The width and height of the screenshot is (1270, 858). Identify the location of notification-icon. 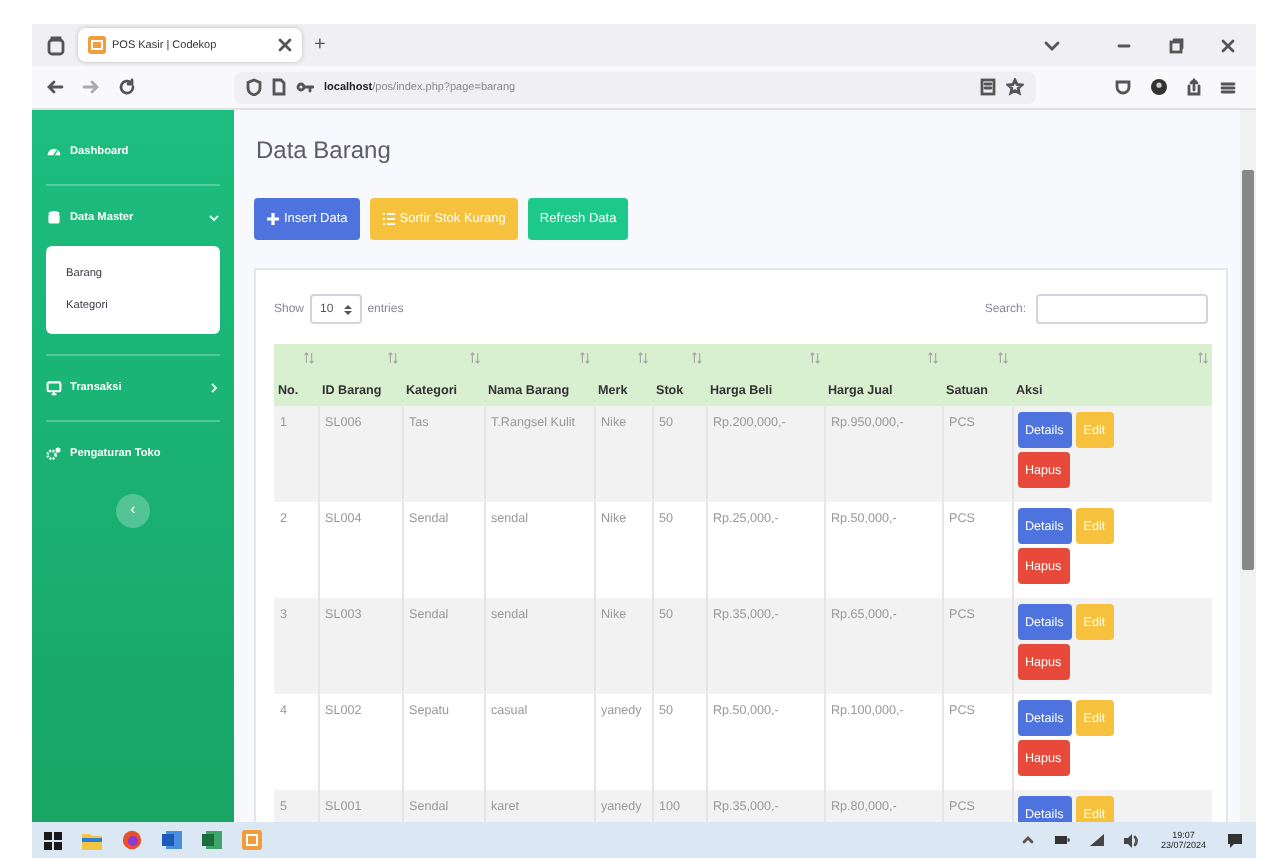
(1235, 840).